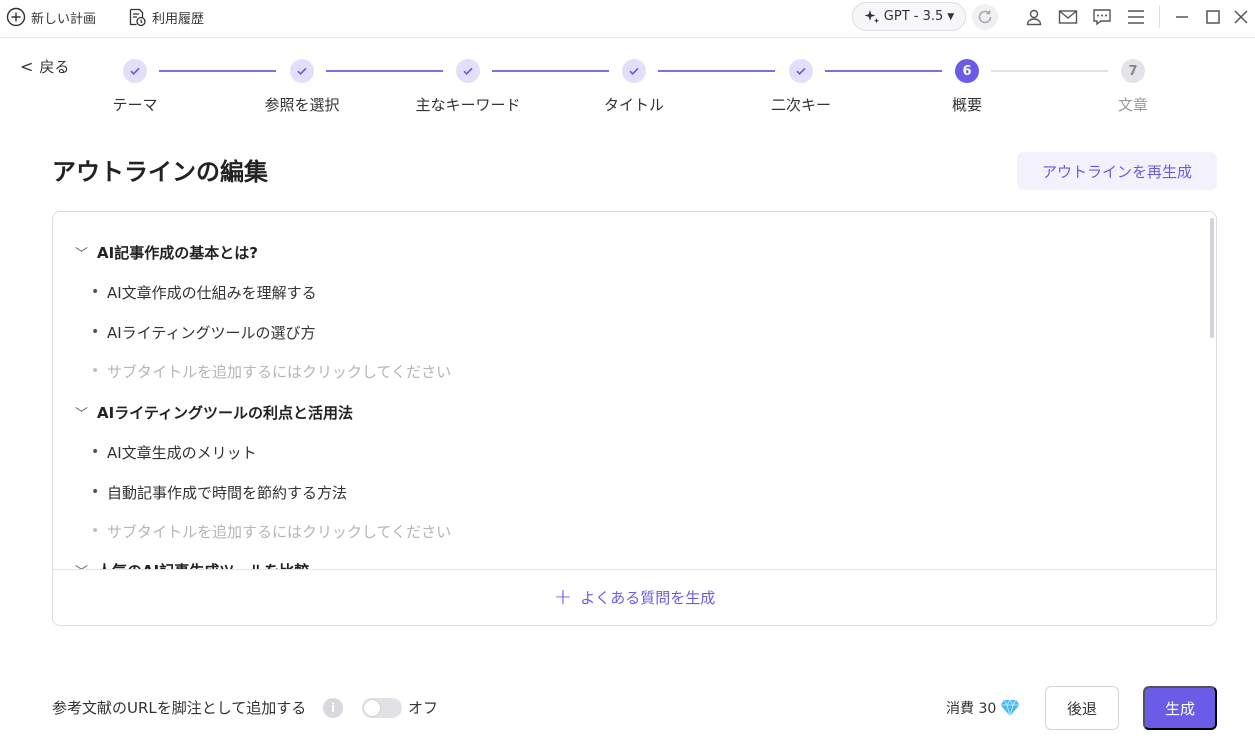 The width and height of the screenshot is (1255, 736). I want to click on toolbar-divider, so click(1159, 17).